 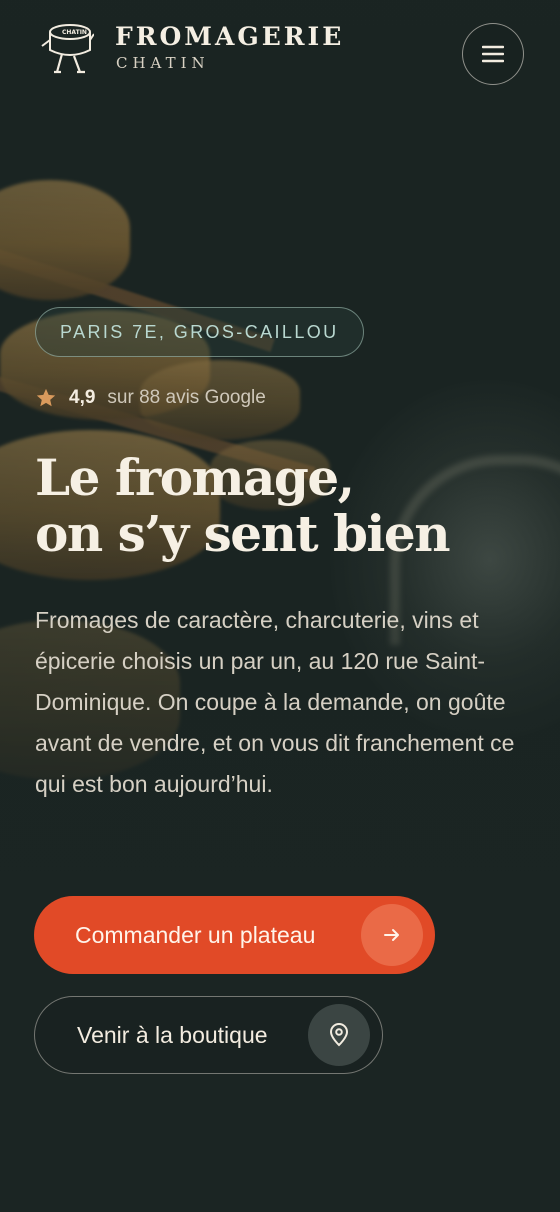 I want to click on google-rating: 4,9 sur 88 avis Google, so click(x=150, y=398).